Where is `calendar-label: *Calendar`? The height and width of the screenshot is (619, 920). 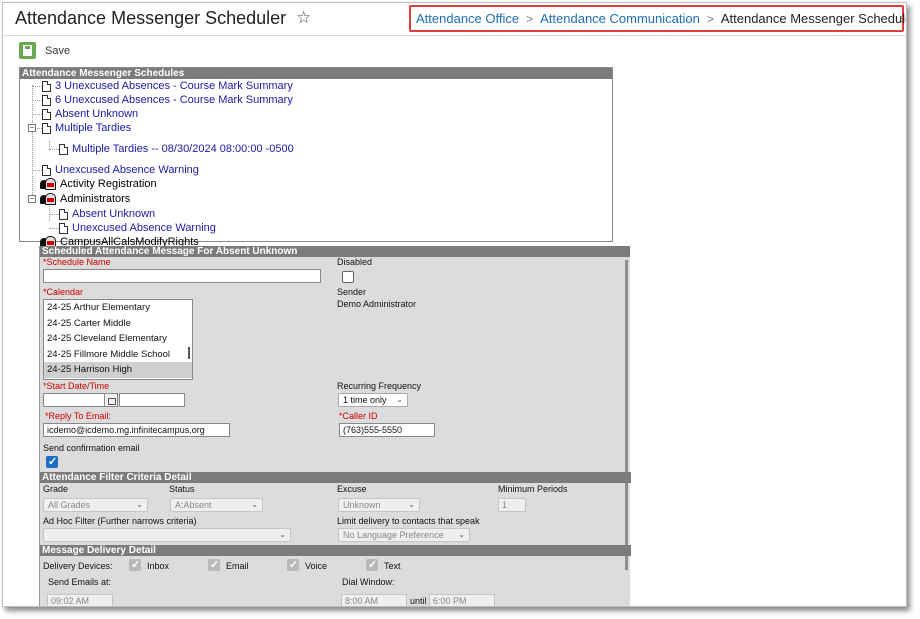
calendar-label: *Calendar is located at coordinates (63, 292).